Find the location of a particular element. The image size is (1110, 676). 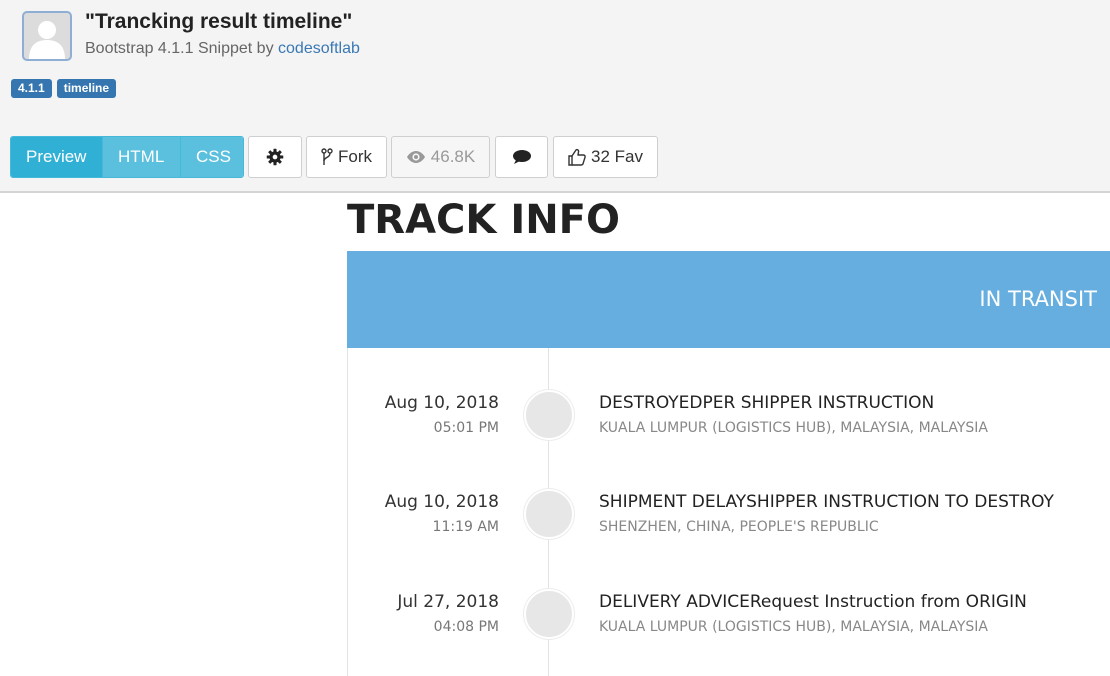

view-tabs: Preview HTML CSS is located at coordinates (127, 157).